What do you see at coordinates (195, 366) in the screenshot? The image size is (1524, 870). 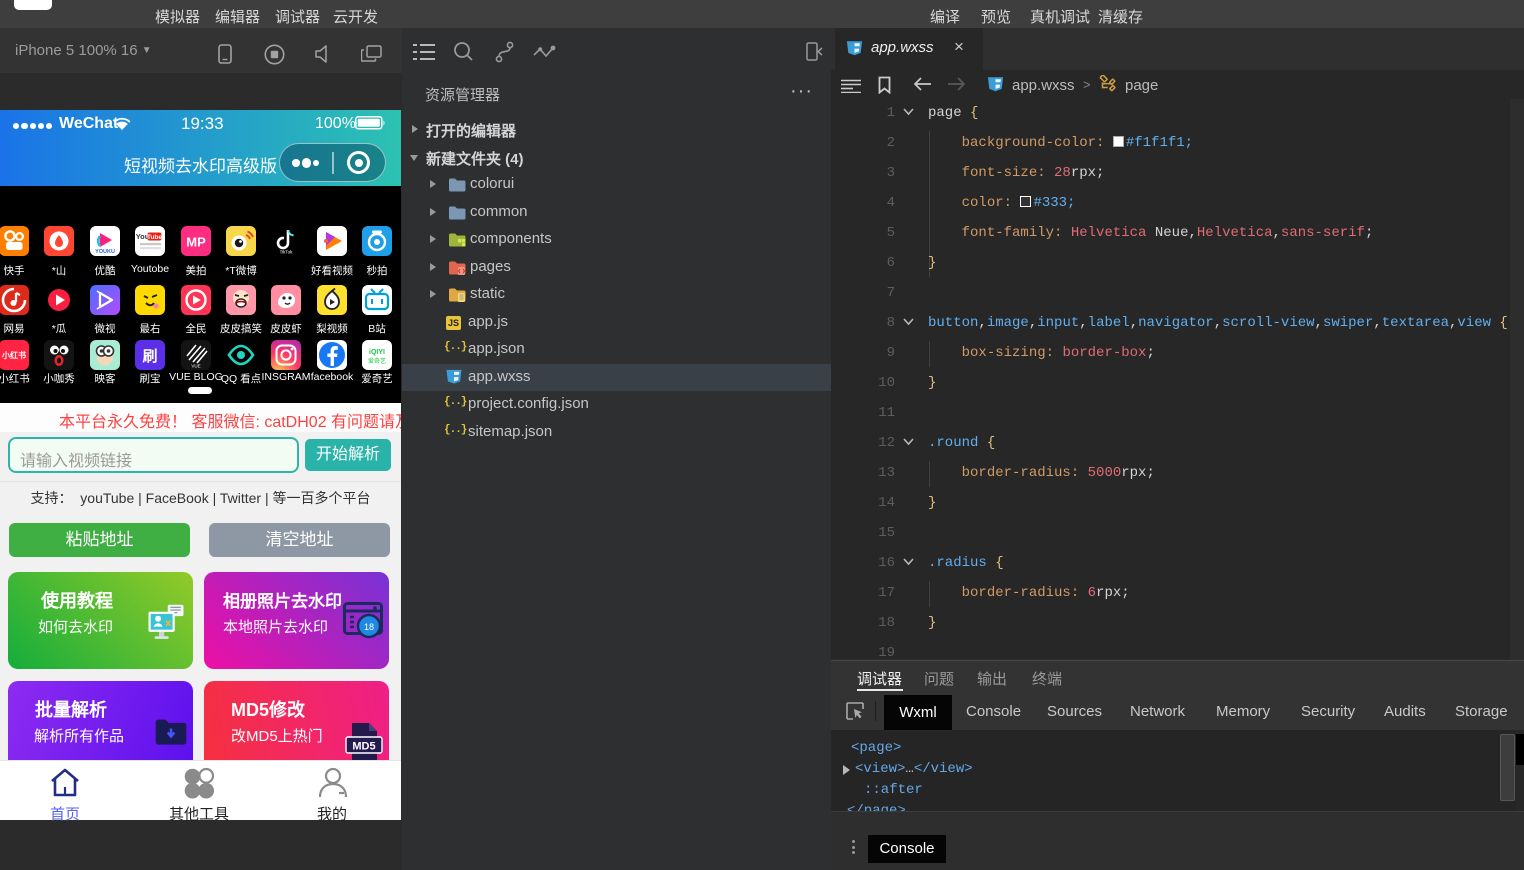 I see `svg-text: VUE` at bounding box center [195, 366].